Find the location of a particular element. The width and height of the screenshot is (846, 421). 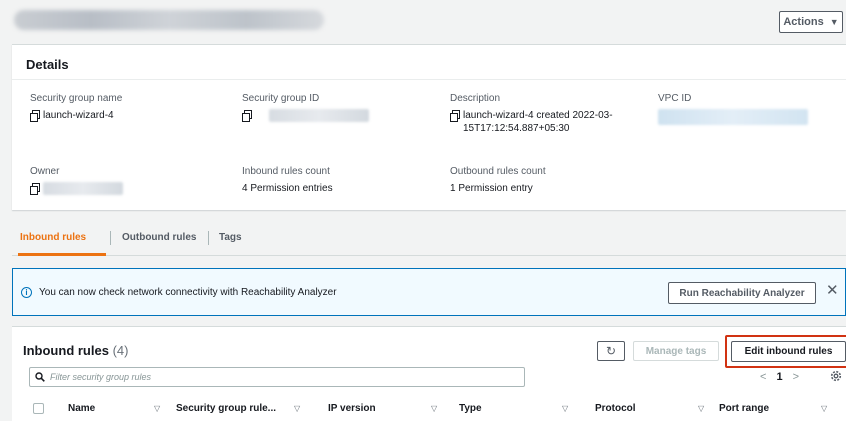

security-group-name-value: launch-wizard-4 is located at coordinates (78, 115).